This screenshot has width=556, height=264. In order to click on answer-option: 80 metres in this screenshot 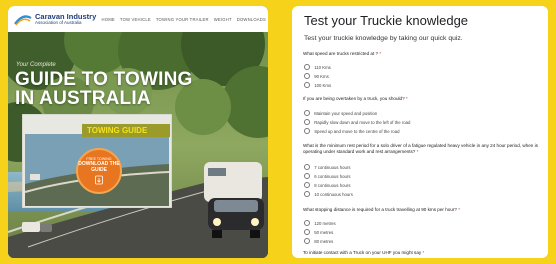, I will do `click(319, 241)`.